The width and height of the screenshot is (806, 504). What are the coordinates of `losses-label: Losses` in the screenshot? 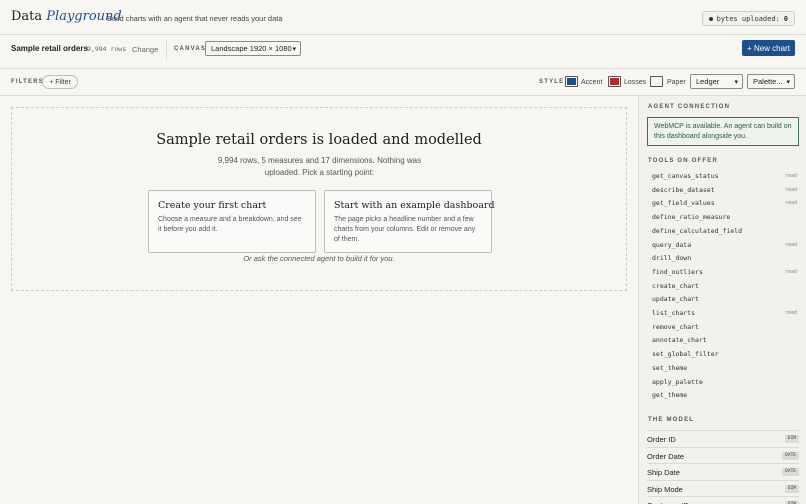 It's located at (635, 82).